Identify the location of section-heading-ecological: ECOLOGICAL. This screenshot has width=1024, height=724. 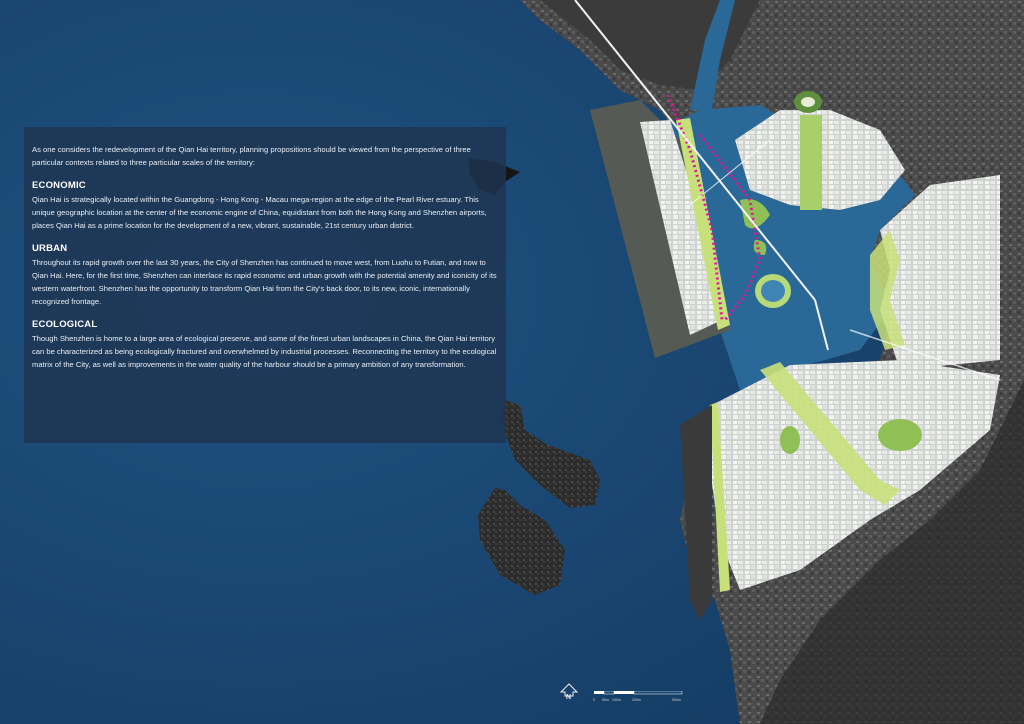
(65, 324).